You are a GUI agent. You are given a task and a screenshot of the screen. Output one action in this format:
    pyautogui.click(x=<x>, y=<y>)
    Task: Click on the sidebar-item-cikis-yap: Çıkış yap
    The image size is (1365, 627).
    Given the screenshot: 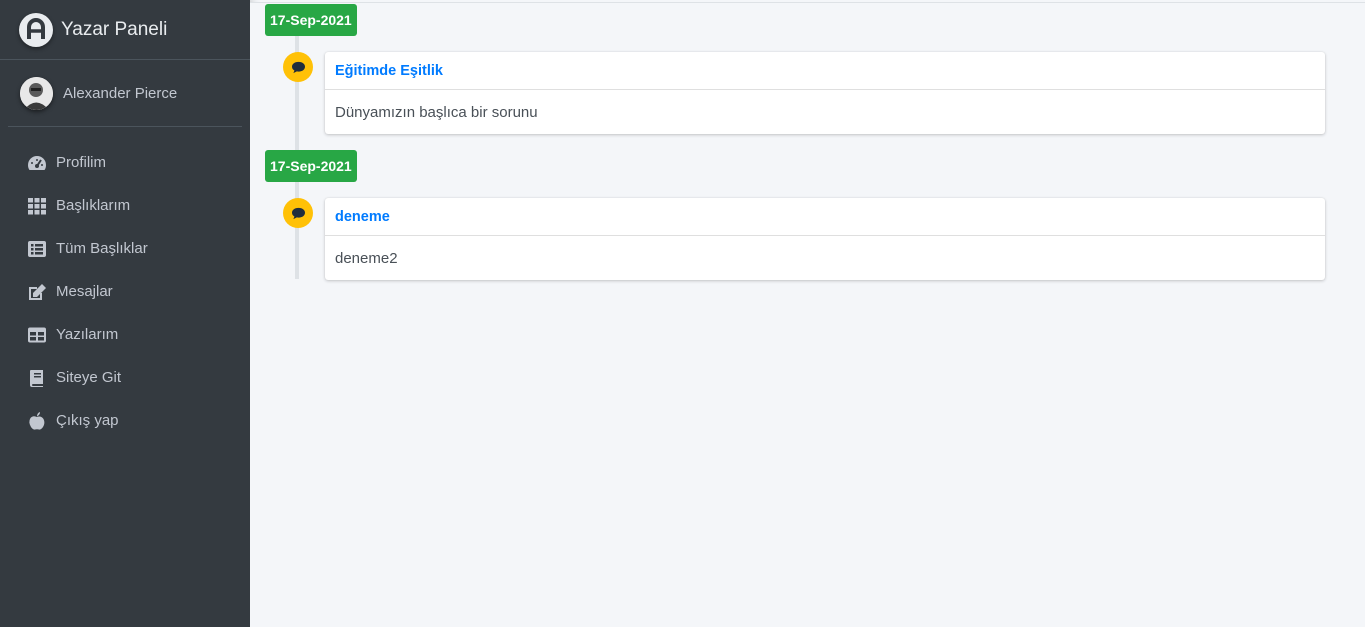 What is the action you would take?
    pyautogui.click(x=125, y=420)
    